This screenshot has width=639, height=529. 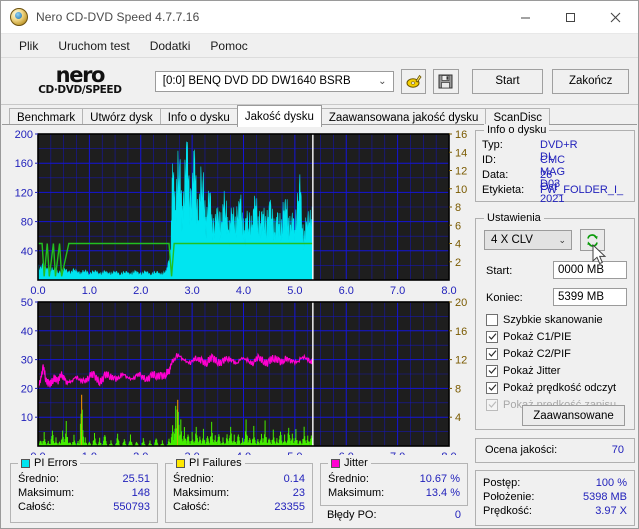 I want to click on logo-cdspeed-text: CD·DVD∕SPEED, so click(x=80, y=89).